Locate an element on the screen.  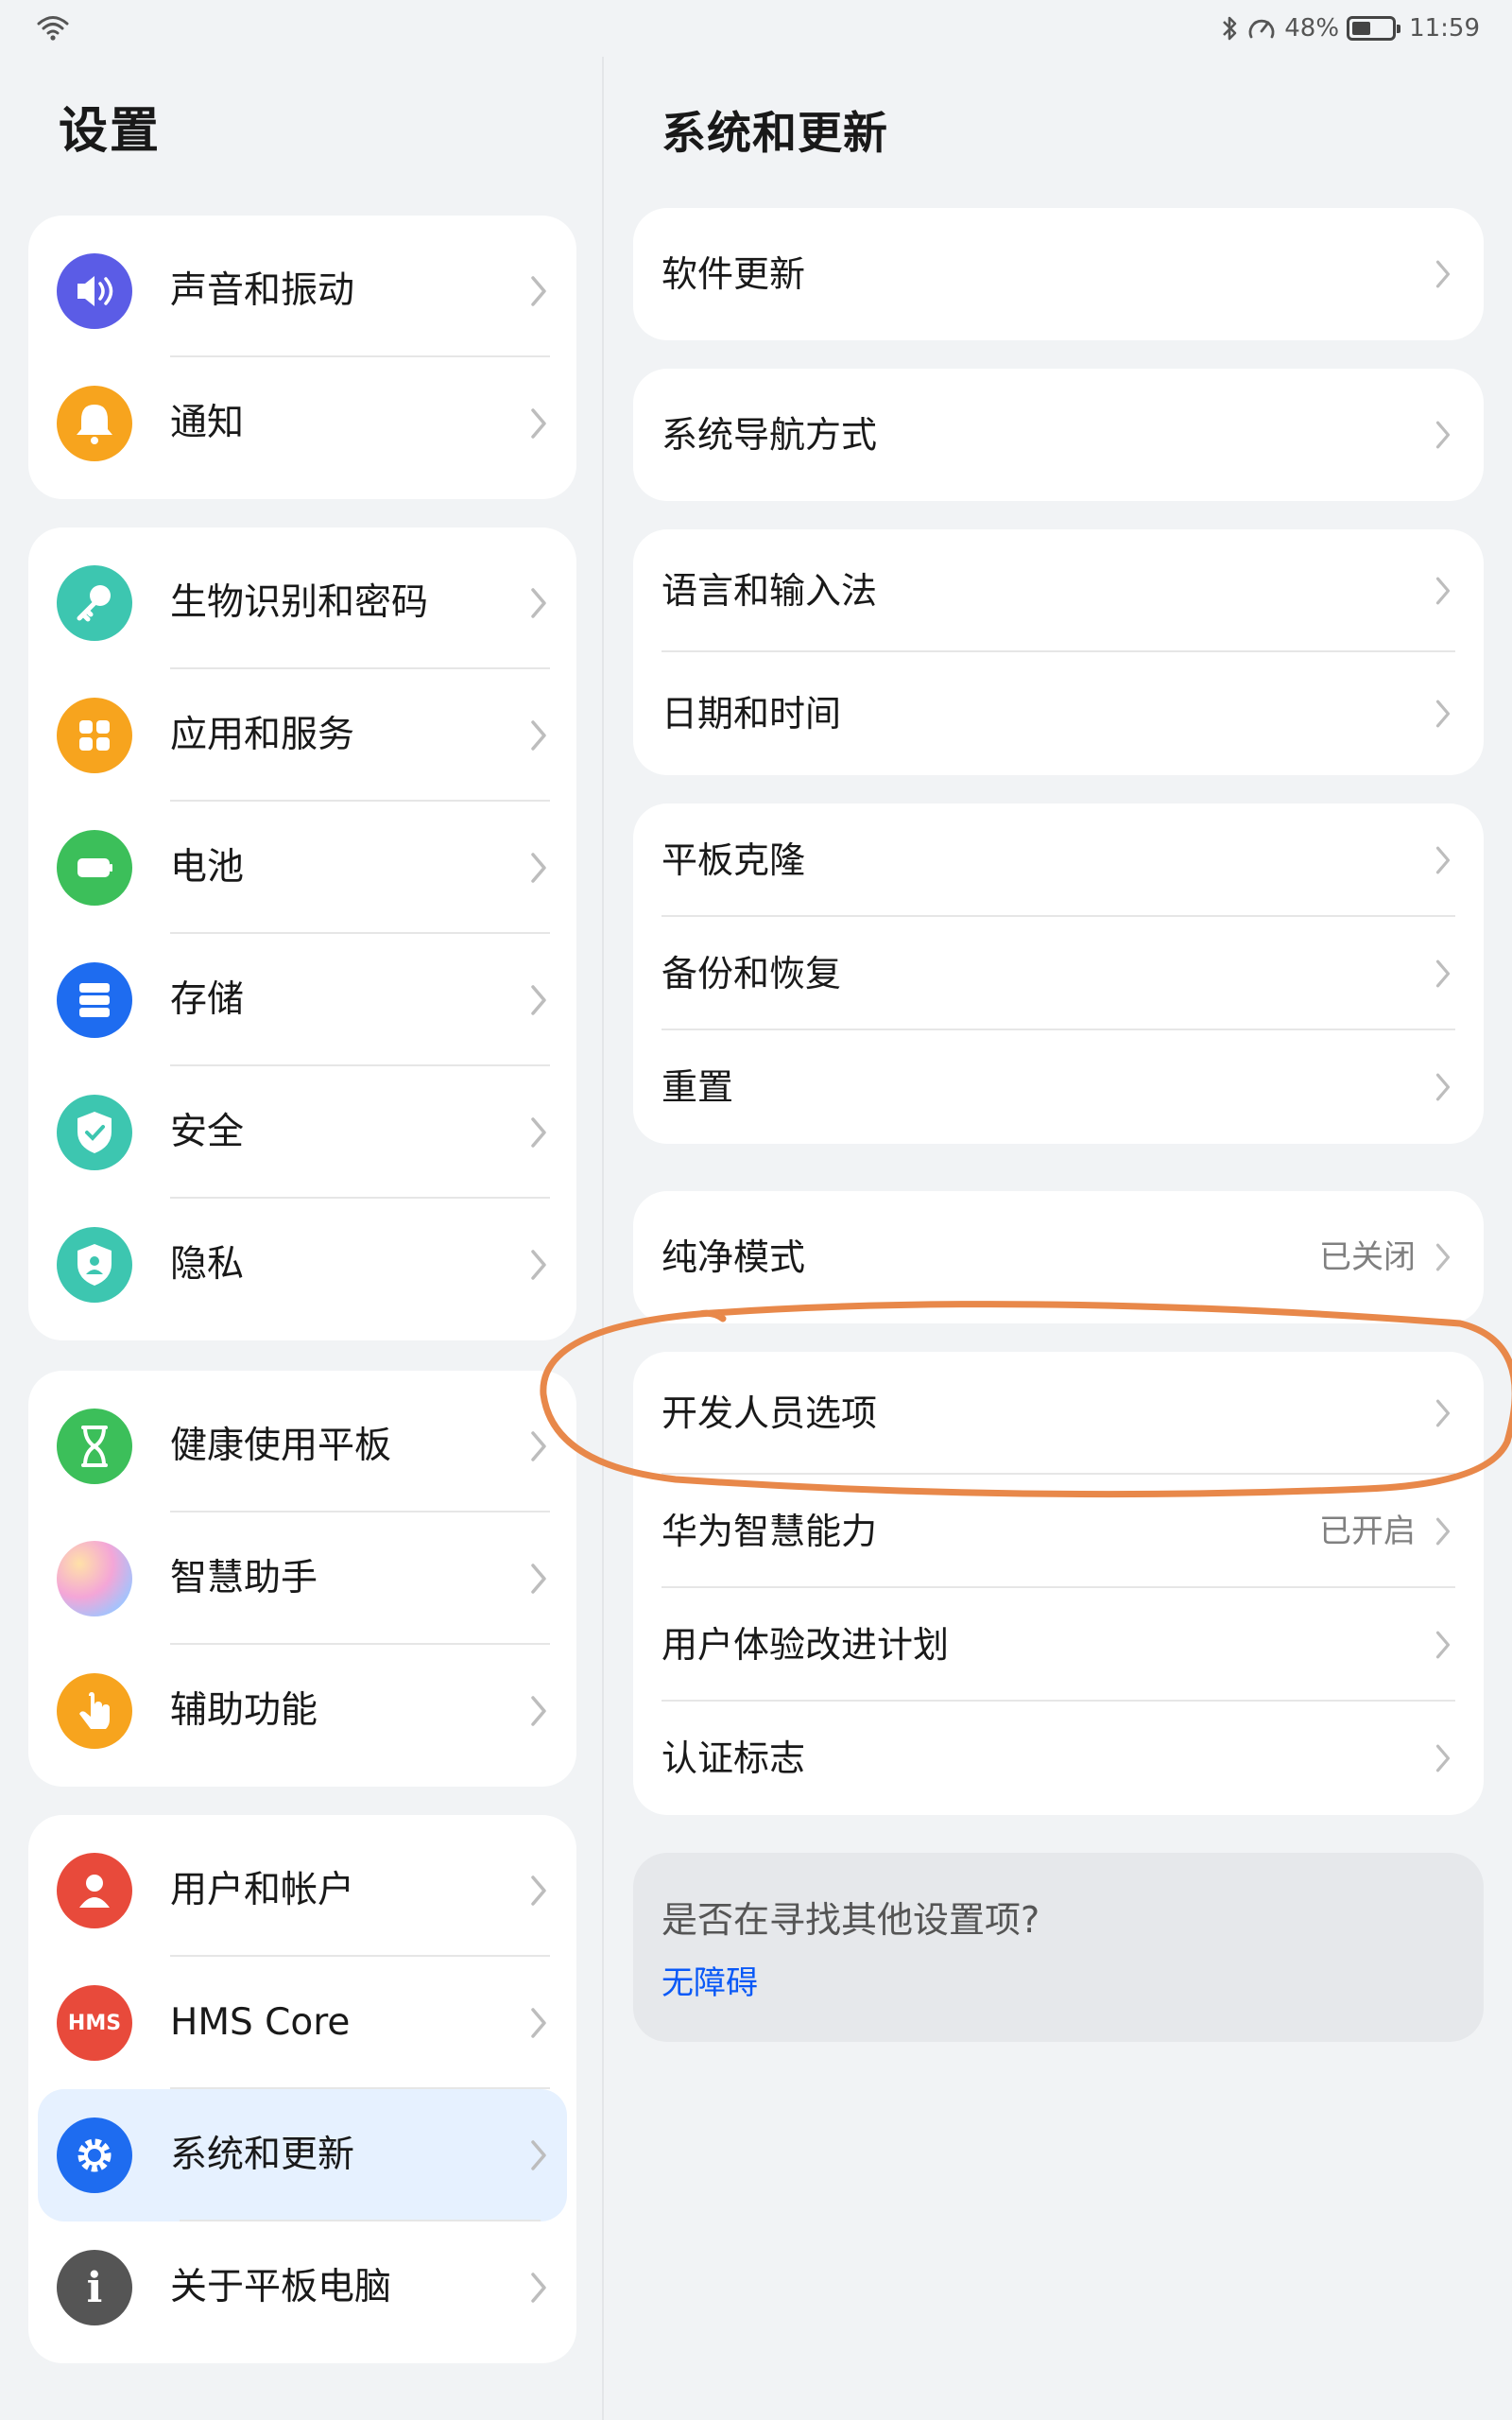
option-label: 语言和输入法 is located at coordinates (770, 591).